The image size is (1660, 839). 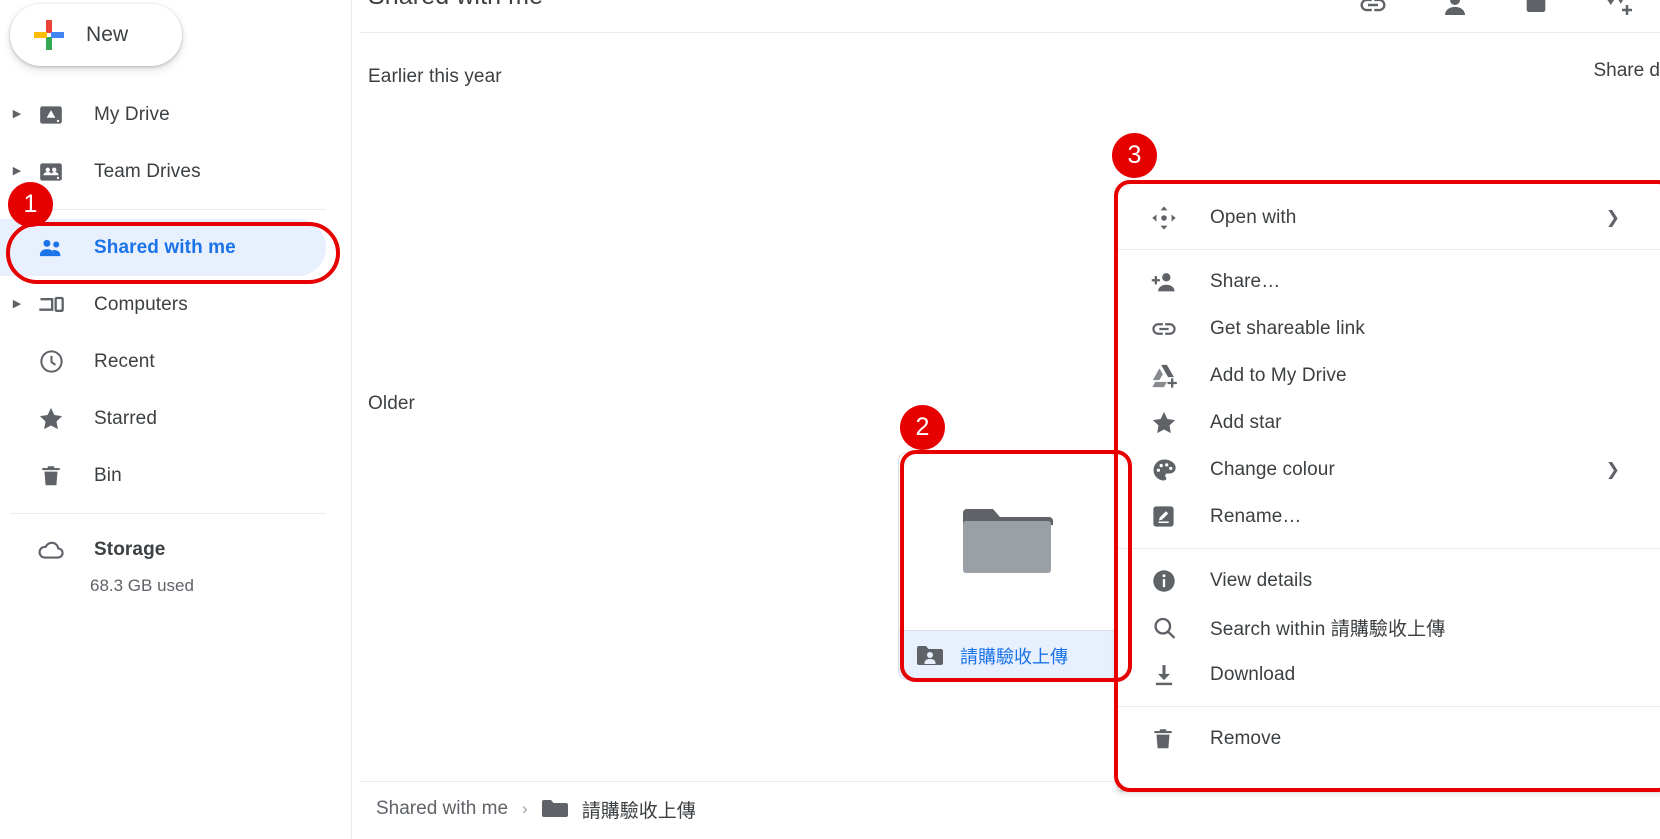 What do you see at coordinates (442, 809) in the screenshot?
I see `breadcrumb-root: Shared with me` at bounding box center [442, 809].